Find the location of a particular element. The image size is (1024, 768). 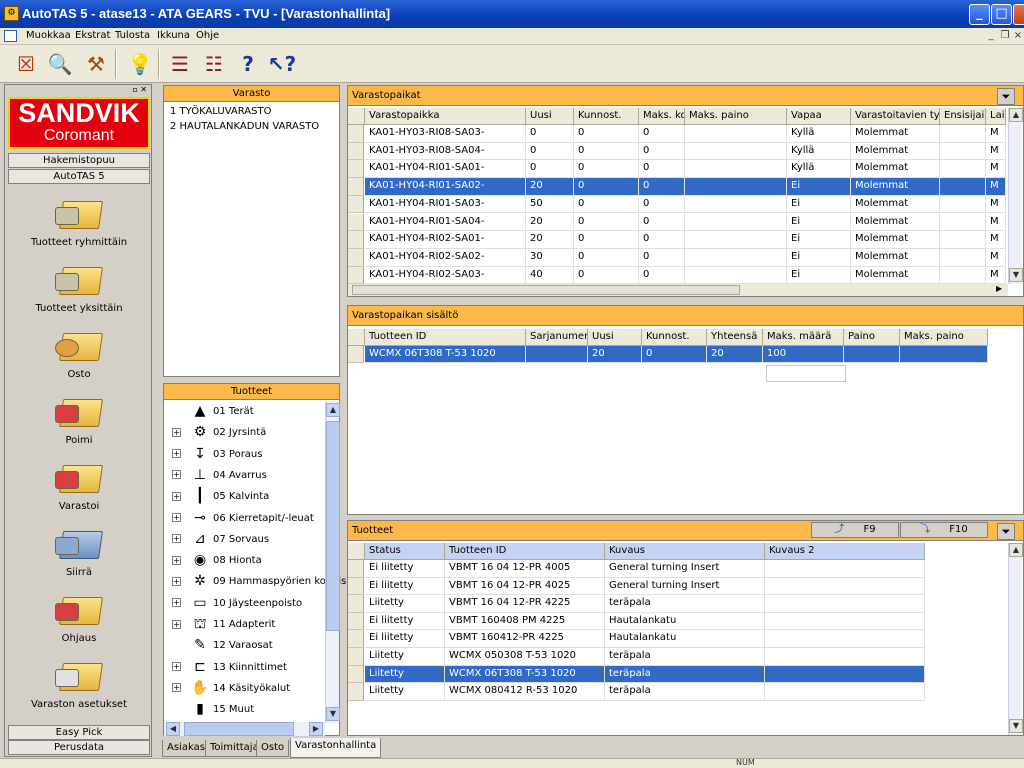

grid-cell: KA01-HY04-RI01-SA03- is located at coordinates (445, 204).